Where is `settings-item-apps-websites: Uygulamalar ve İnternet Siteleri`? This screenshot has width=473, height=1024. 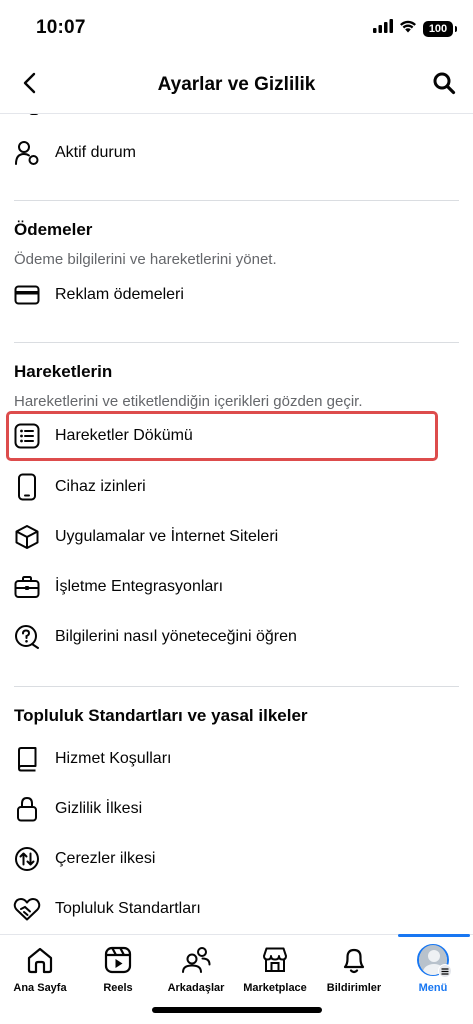
settings-item-apps-websites: Uygulamalar ve İnternet Siteleri is located at coordinates (236, 537).